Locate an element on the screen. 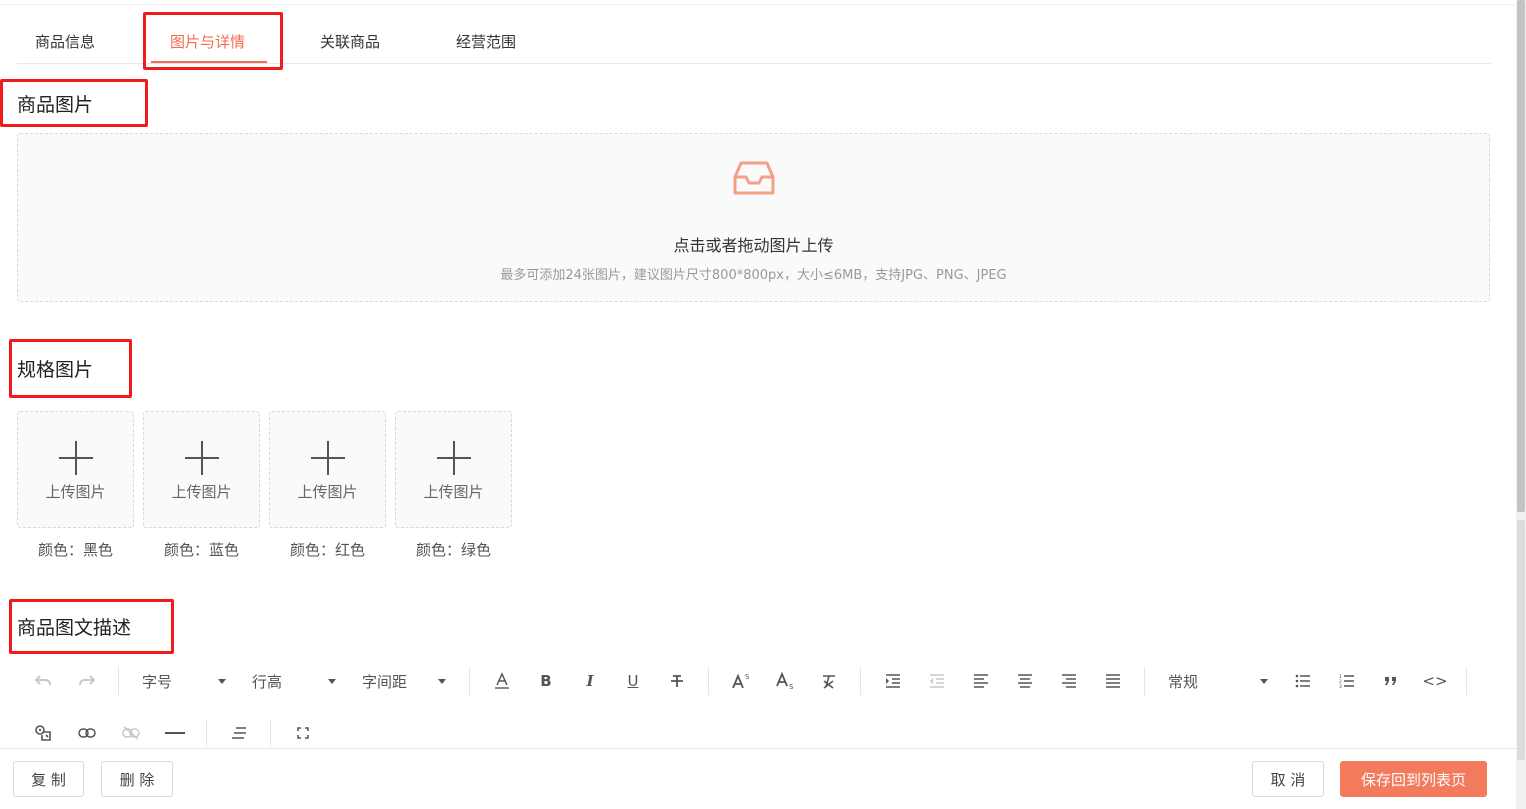  emoji-icon is located at coordinates (43, 733).